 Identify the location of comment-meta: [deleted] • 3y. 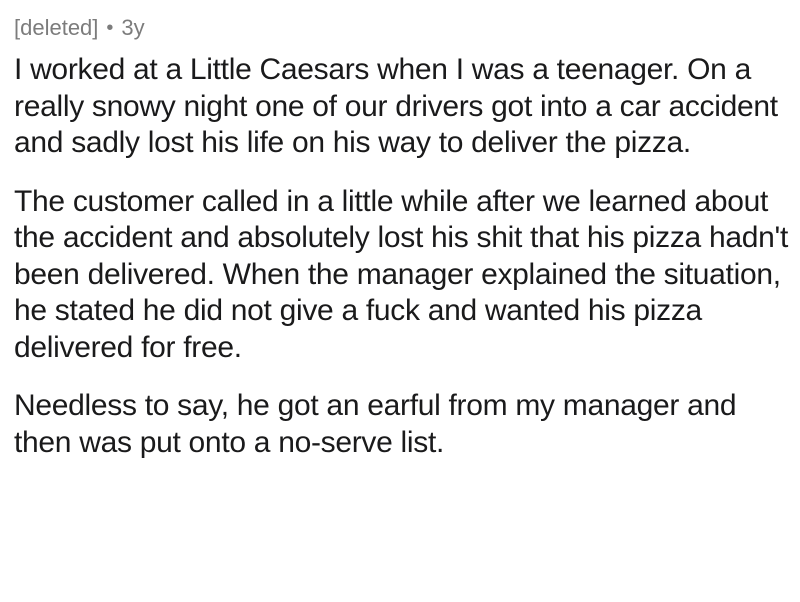
(402, 28).